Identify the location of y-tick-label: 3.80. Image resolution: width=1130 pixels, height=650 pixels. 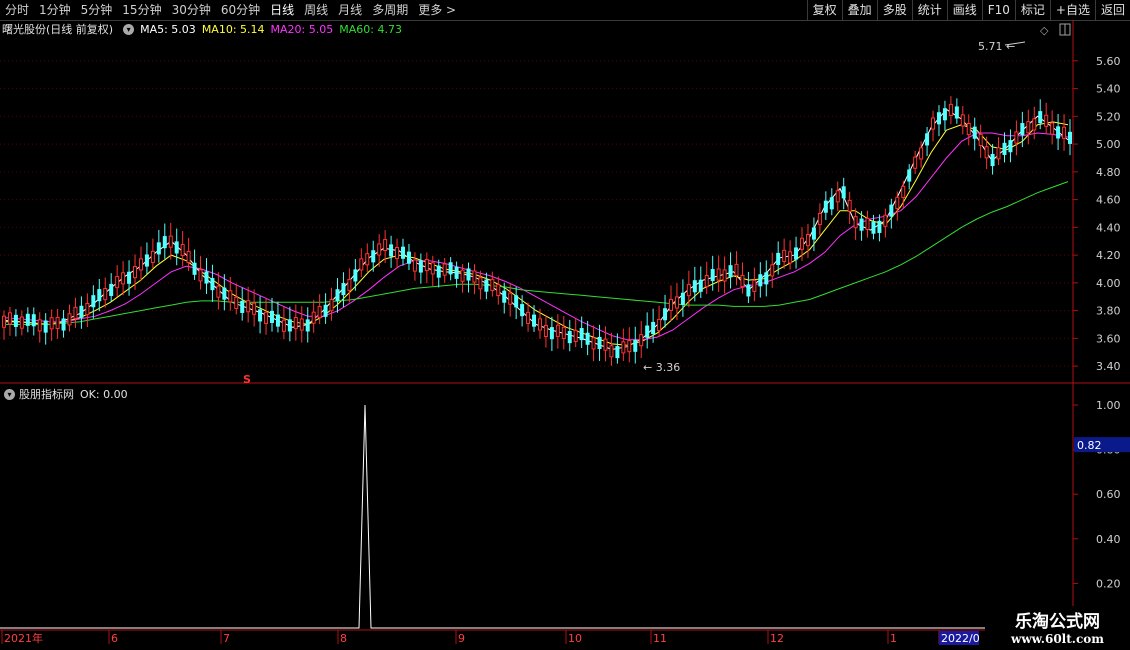
(1108, 311).